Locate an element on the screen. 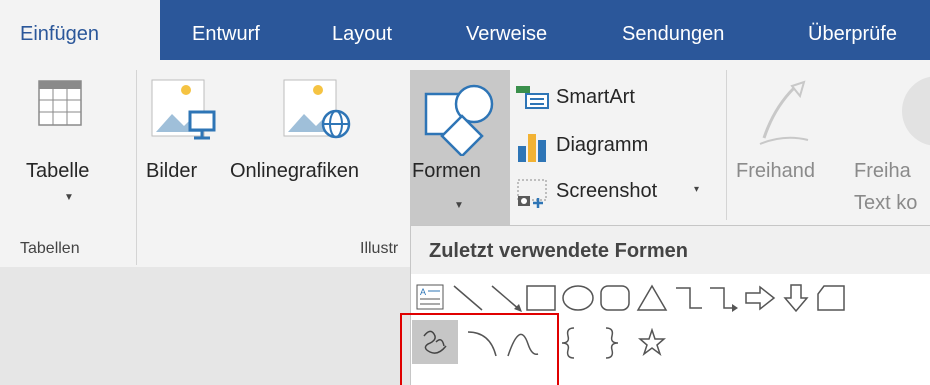 The width and height of the screenshot is (930, 385). shapes-button: Formen ▼ is located at coordinates (460, 147).